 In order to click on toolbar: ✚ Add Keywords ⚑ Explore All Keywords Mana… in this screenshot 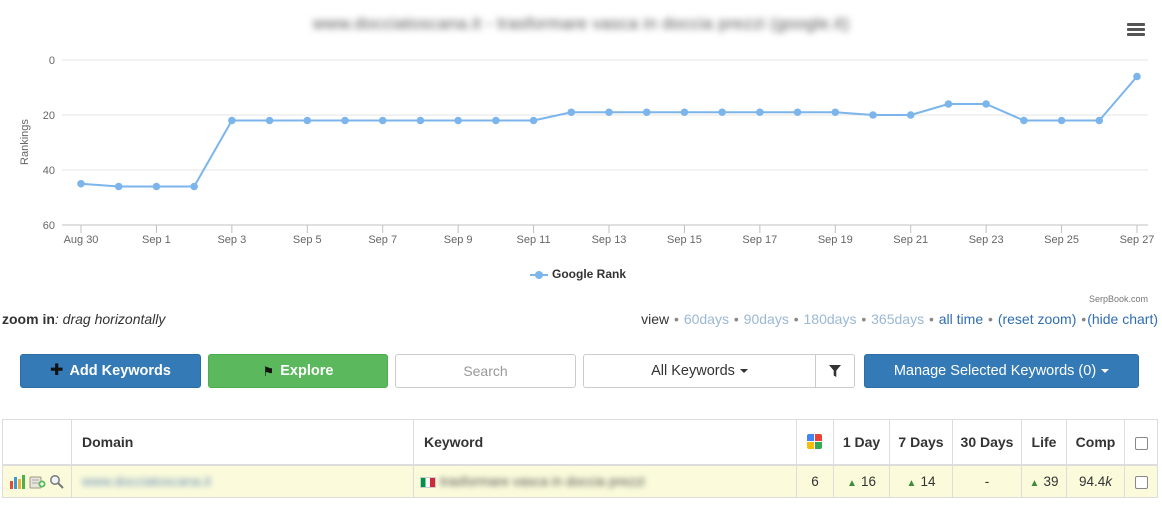, I will do `click(581, 371)`.